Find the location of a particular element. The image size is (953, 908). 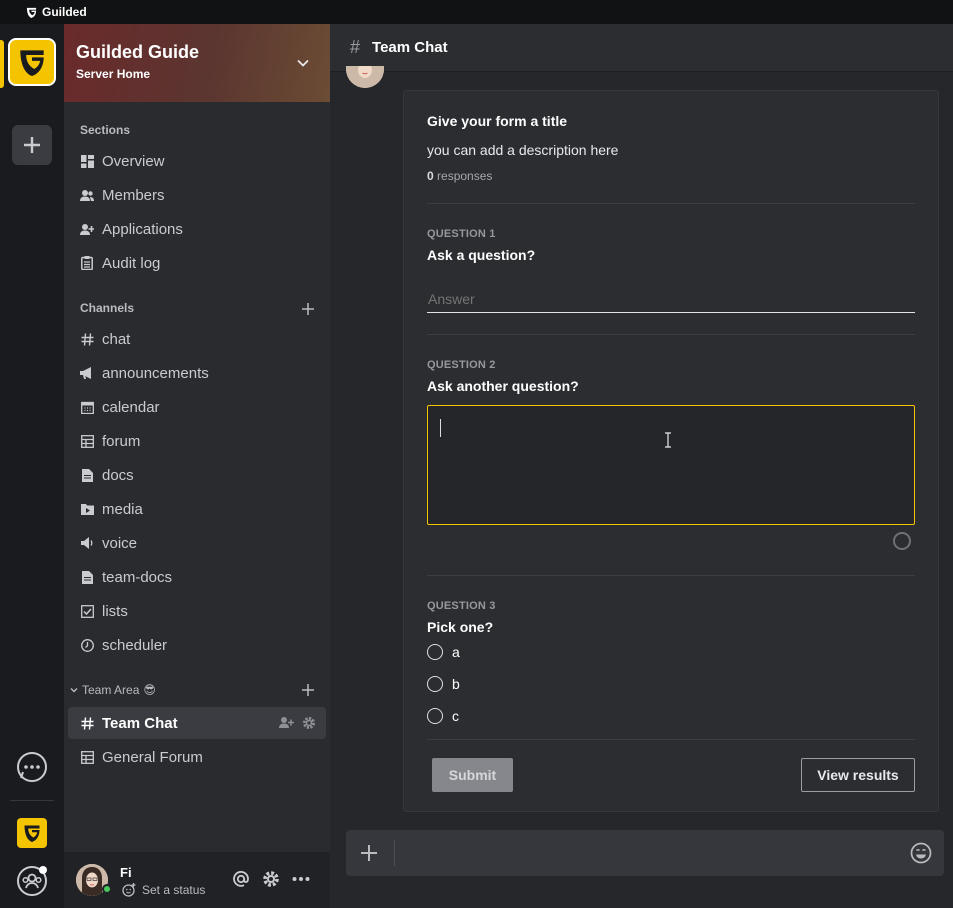

sidebar-item-general-forum: General Forum is located at coordinates (197, 757).